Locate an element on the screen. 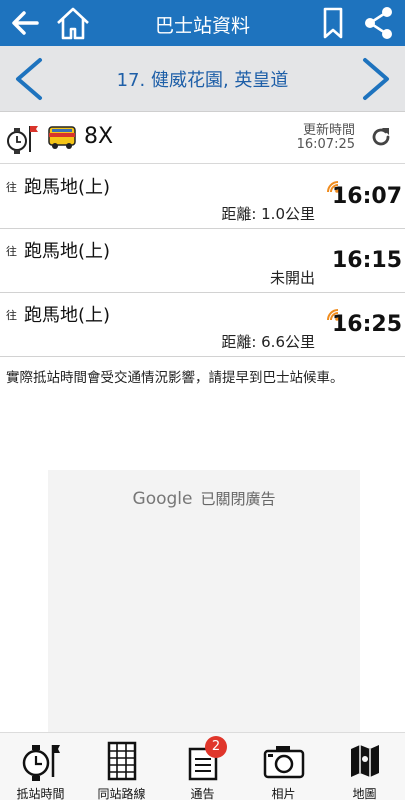 The height and width of the screenshot is (800, 405). stop-name: 17. 健威花園, 英皇道 is located at coordinates (202, 80).